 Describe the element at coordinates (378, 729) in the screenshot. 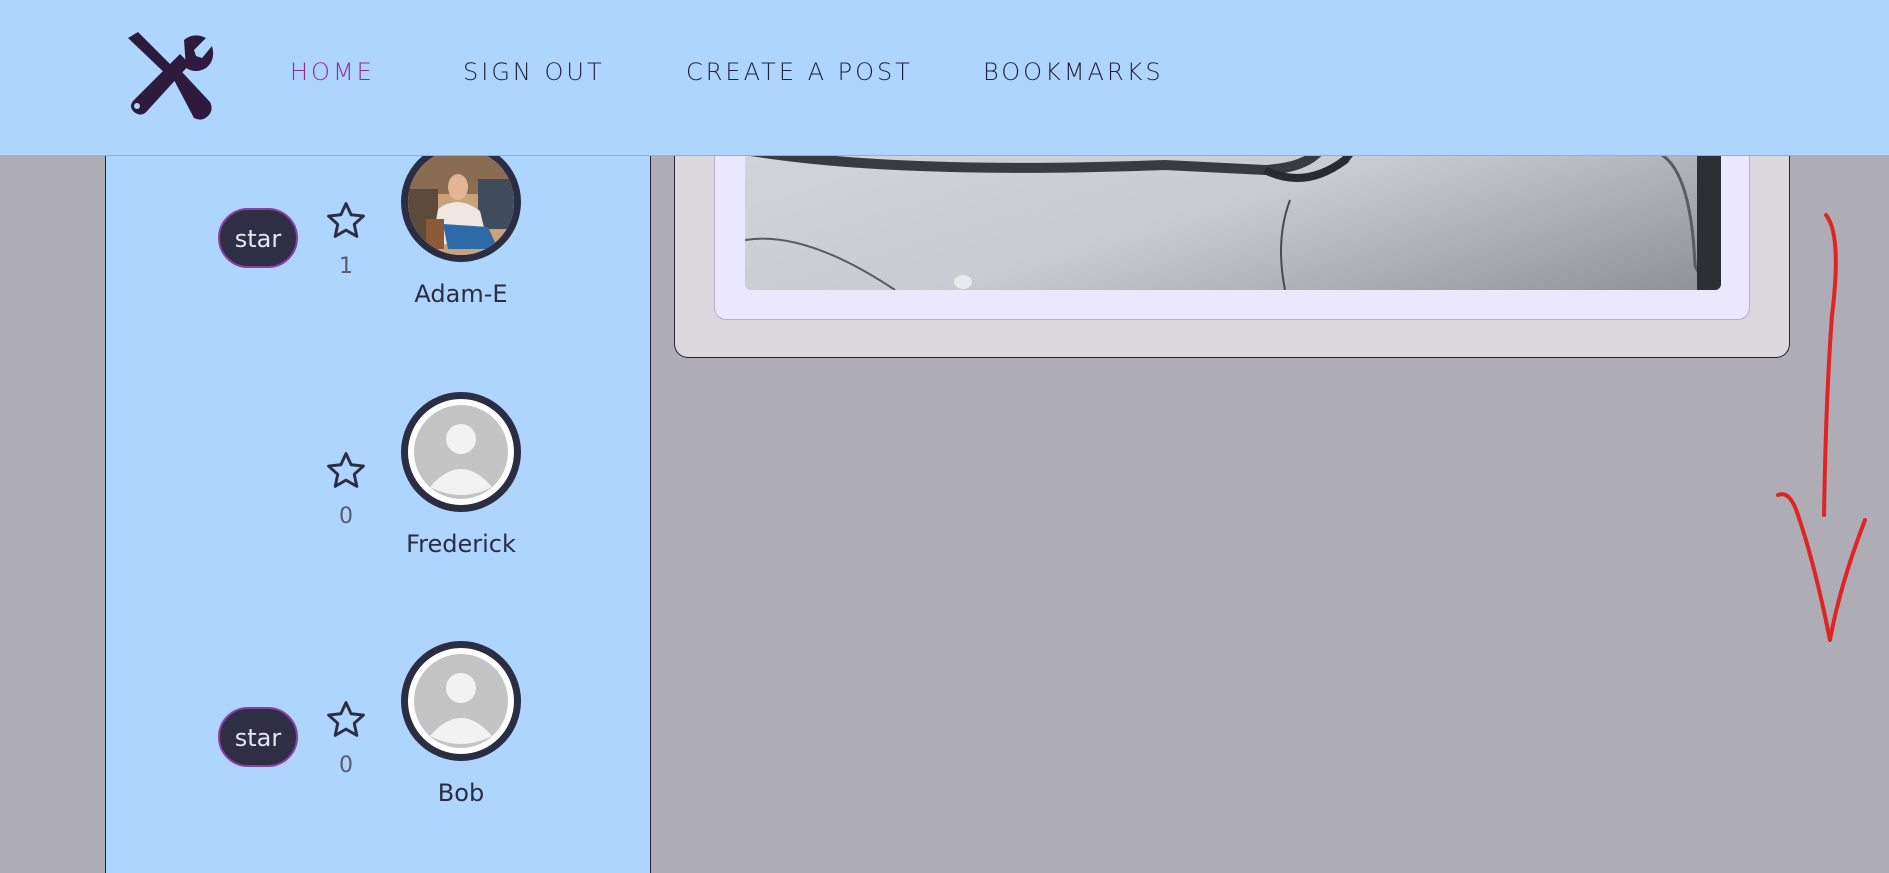

I see `user-item: star 0 Bob` at that location.